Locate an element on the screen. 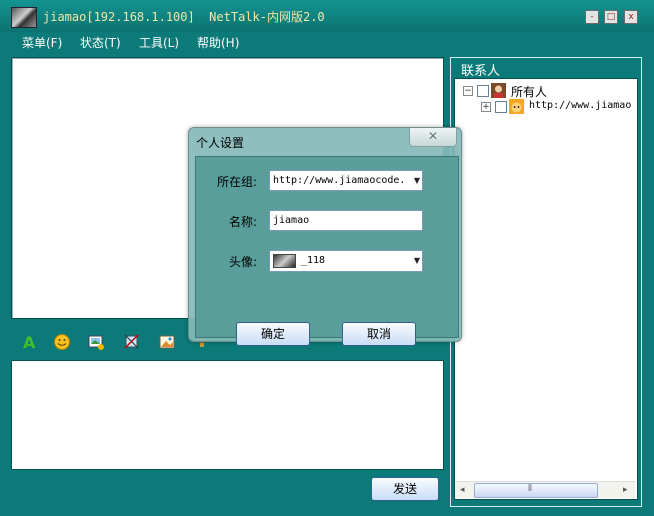  name-field-value: jiamao is located at coordinates (291, 220).